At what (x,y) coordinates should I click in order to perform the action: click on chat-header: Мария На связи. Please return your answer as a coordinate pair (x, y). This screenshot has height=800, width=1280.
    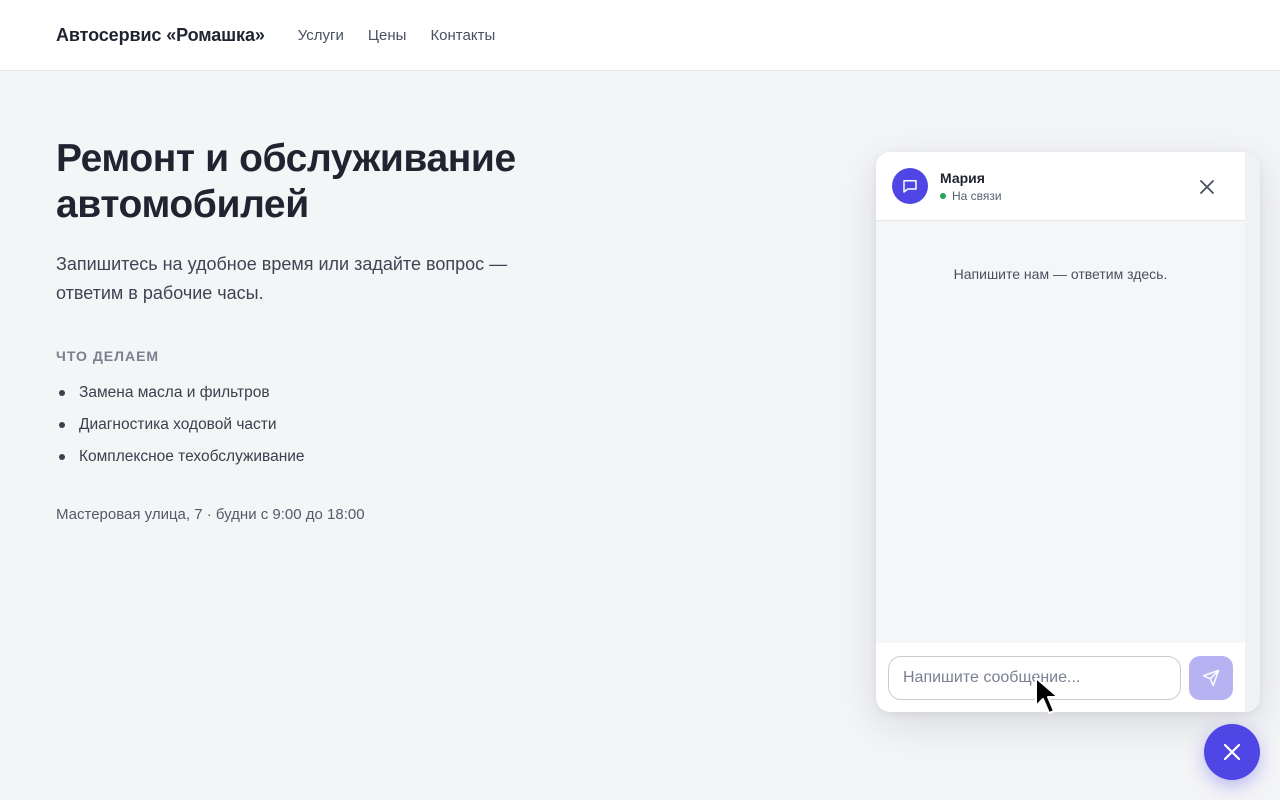
    Looking at the image, I should click on (1060, 186).